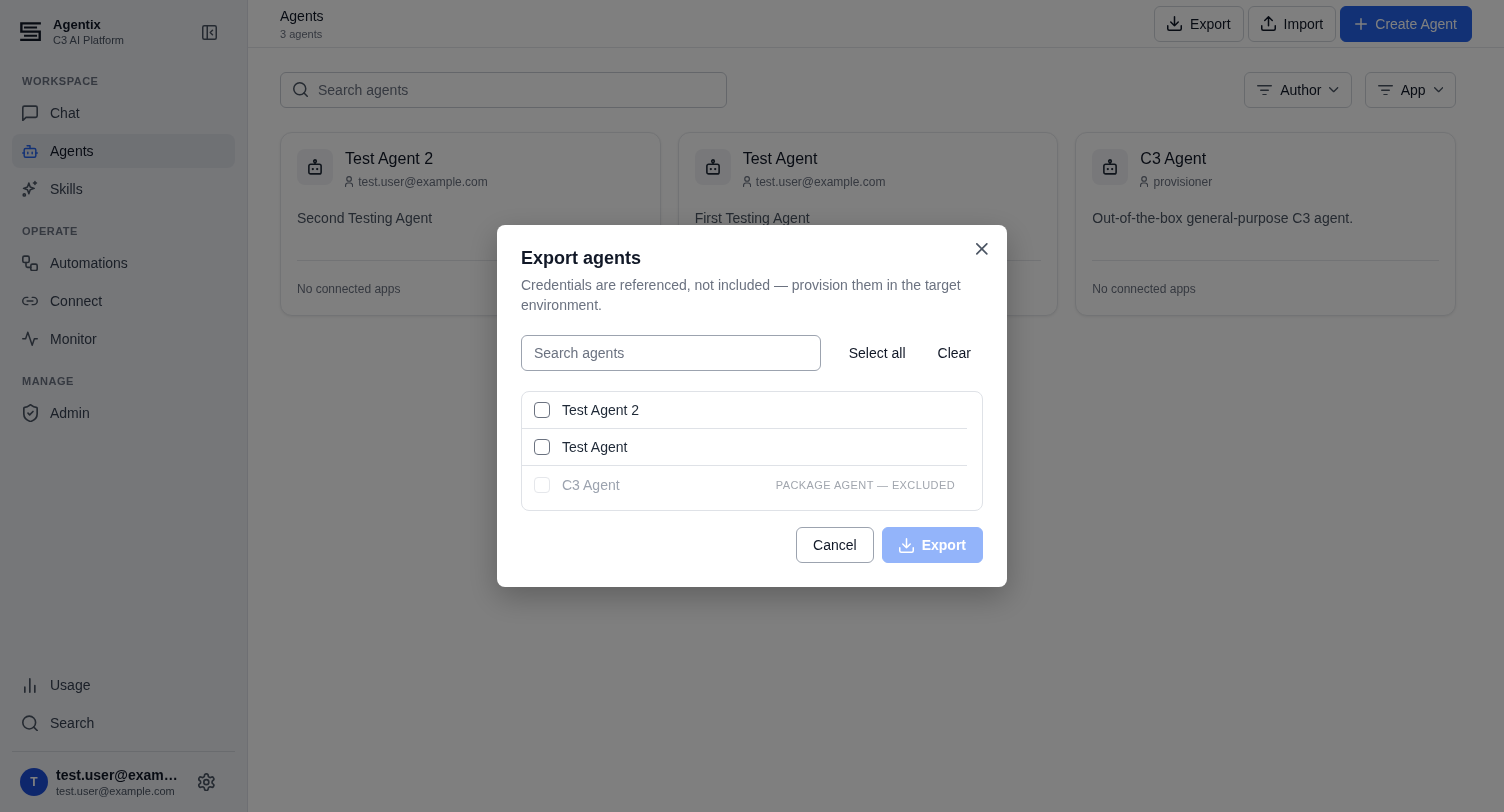 The width and height of the screenshot is (1504, 812). Describe the element at coordinates (1173, 159) in the screenshot. I see `agent-name: C3 Agent` at that location.